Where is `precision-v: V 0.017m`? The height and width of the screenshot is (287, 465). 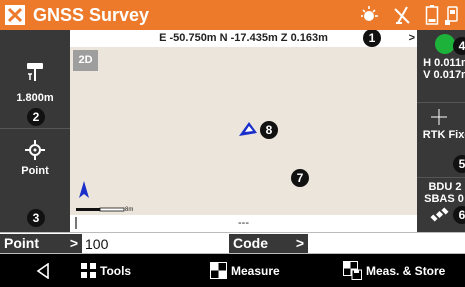 precision-v: V 0.017m is located at coordinates (444, 75).